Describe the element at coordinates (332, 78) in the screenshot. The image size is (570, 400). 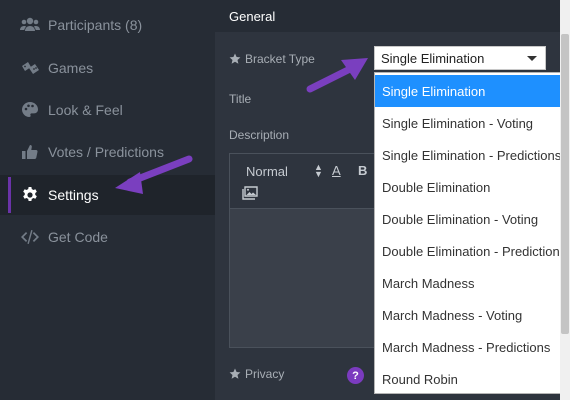
I see `arrow-to-bracket-type-icon` at that location.